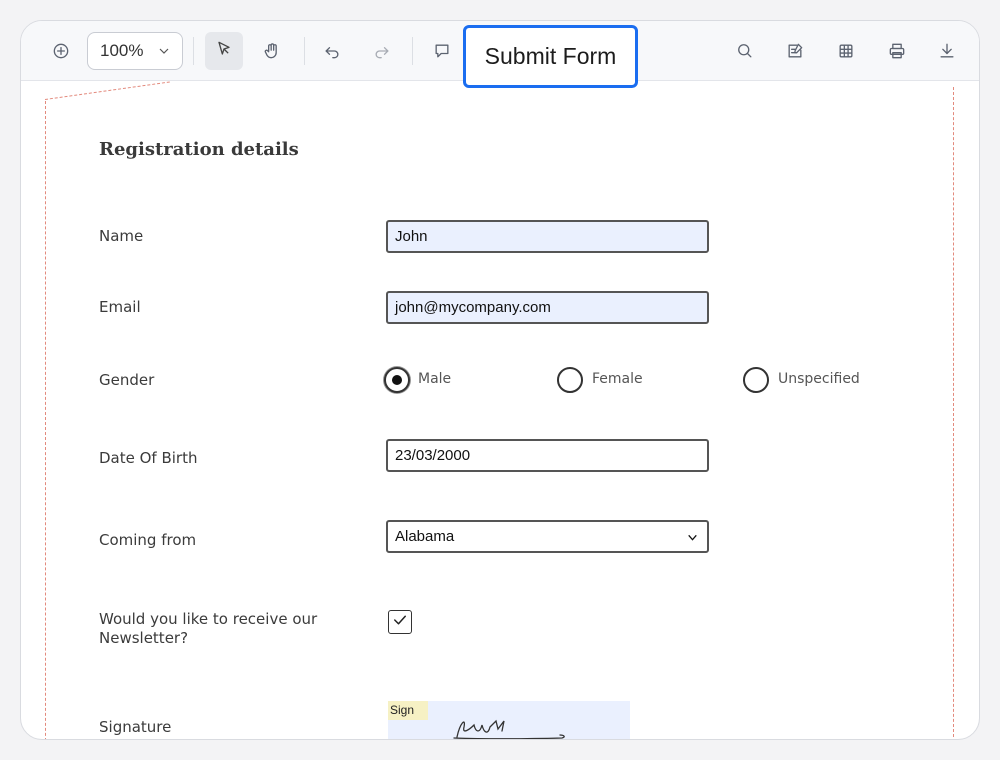  I want to click on edit-form-icon, so click(795, 51).